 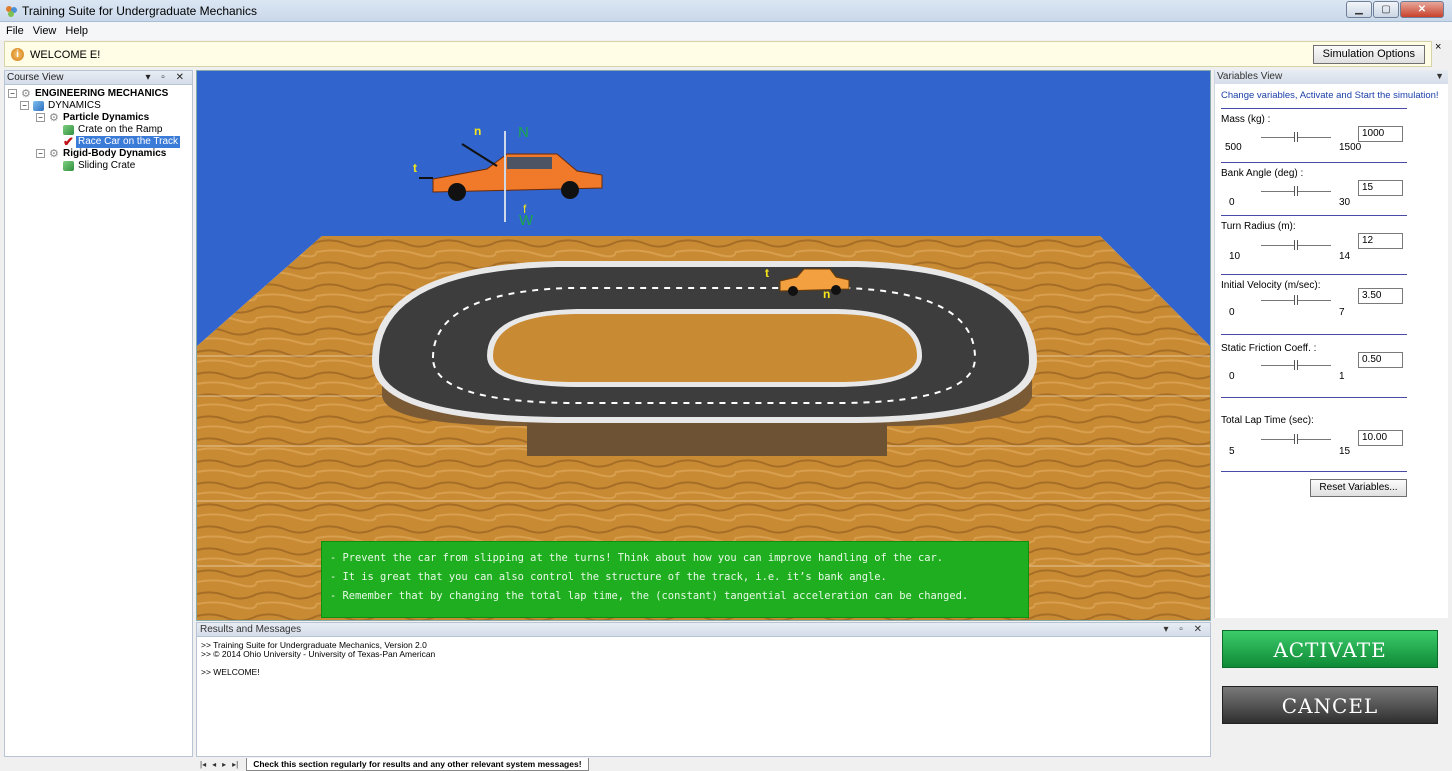 What do you see at coordinates (11, 11) in the screenshot?
I see `app-icon` at bounding box center [11, 11].